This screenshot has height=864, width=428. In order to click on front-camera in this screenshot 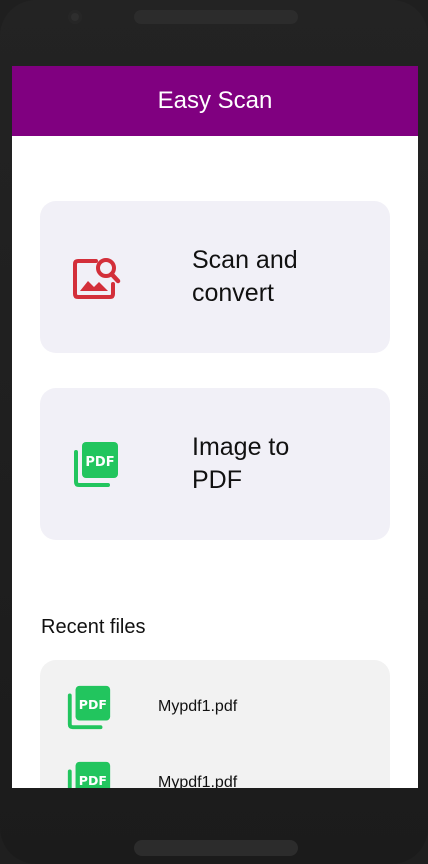, I will do `click(75, 17)`.